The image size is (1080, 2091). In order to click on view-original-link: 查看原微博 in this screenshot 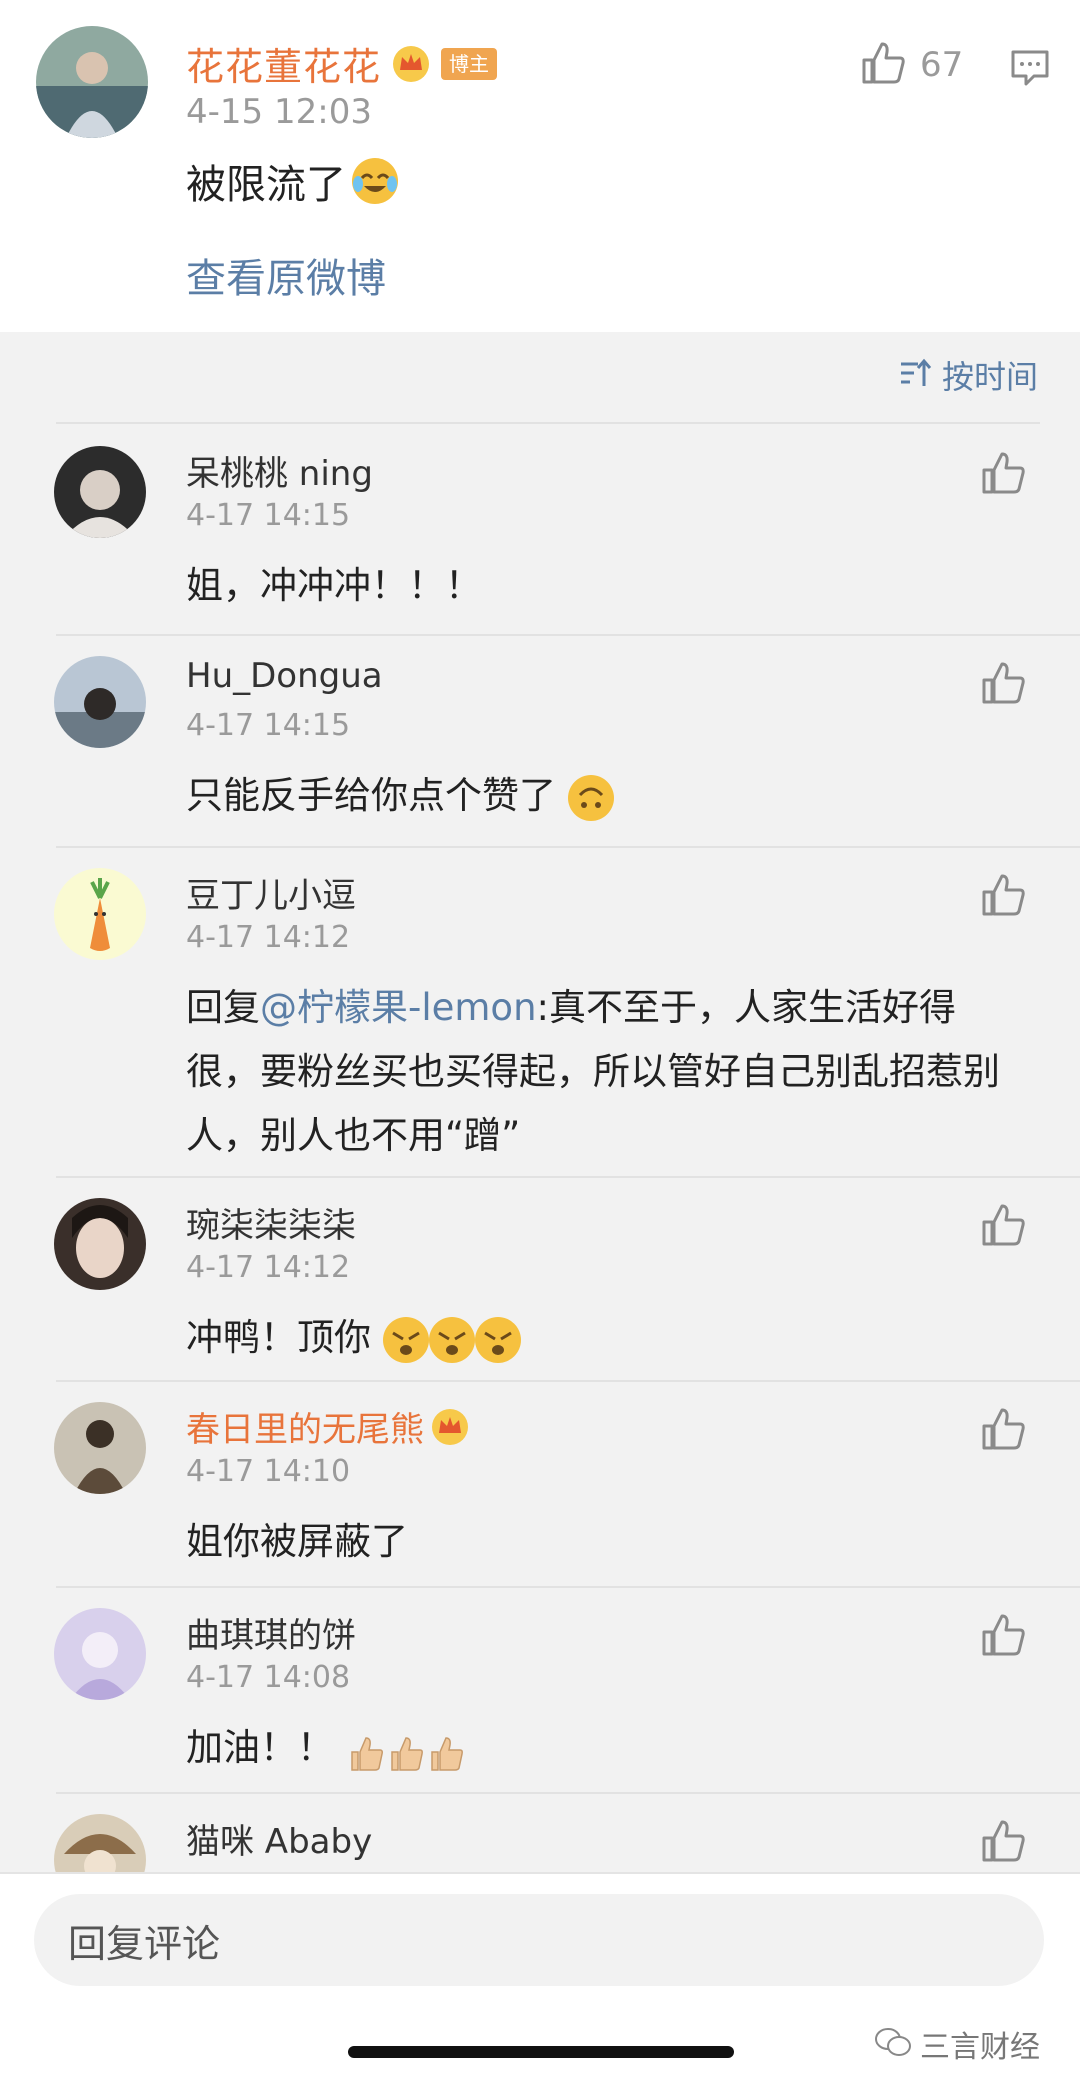, I will do `click(286, 275)`.